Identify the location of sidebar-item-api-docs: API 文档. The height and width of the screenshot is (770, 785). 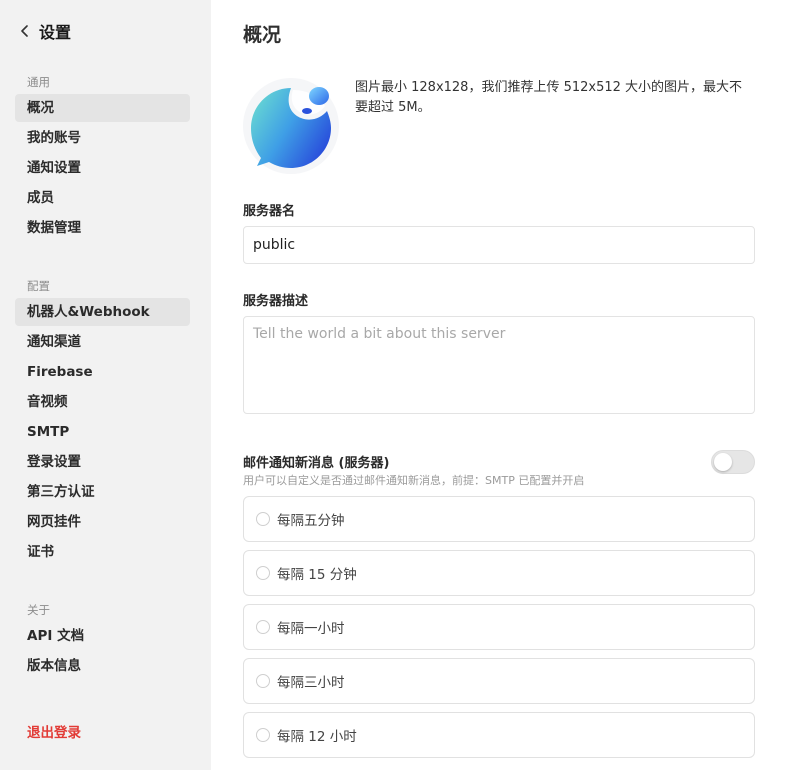
(102, 636).